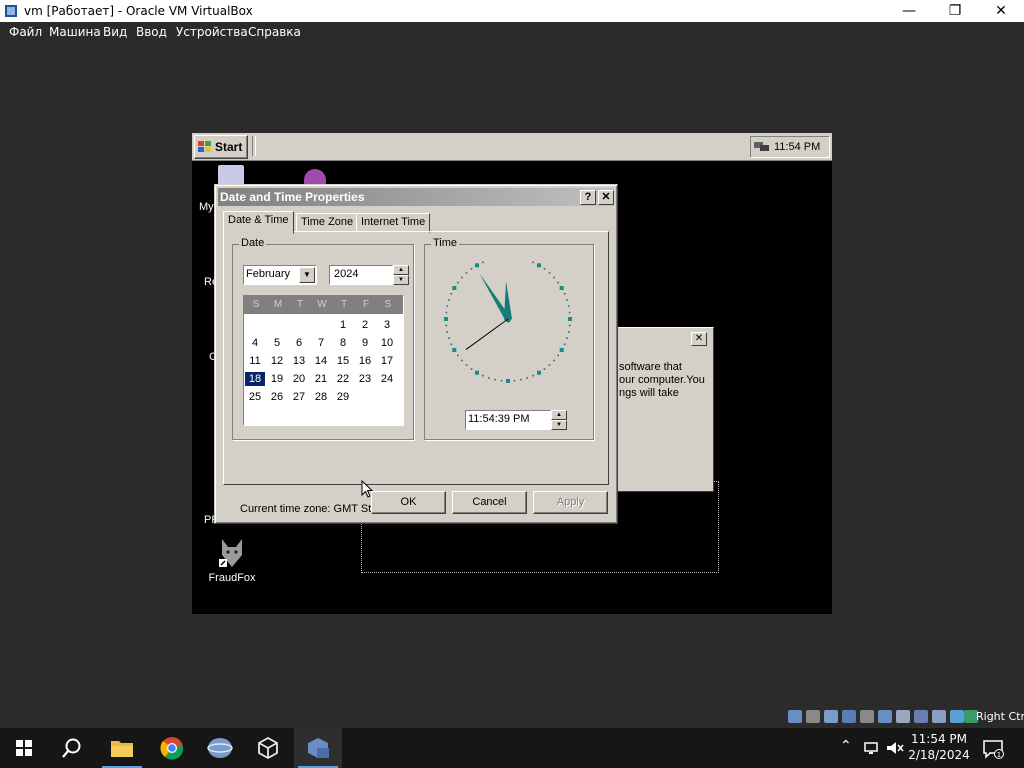  What do you see at coordinates (957, 716) in the screenshot?
I see `cpu-icon` at bounding box center [957, 716].